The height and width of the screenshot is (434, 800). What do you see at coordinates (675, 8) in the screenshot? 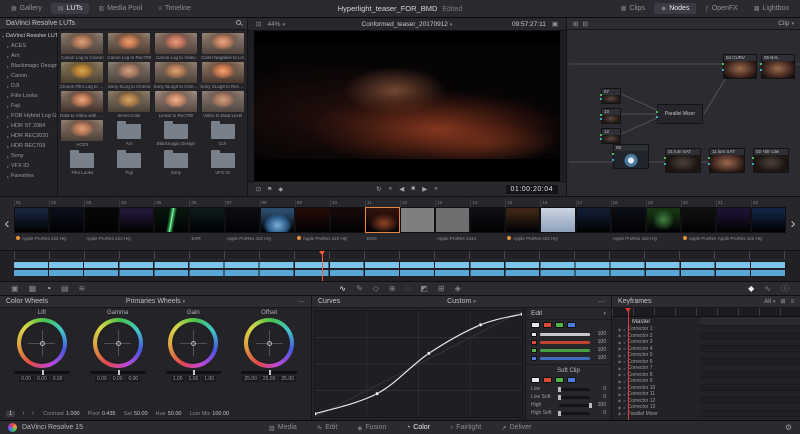
I see `panel-tab-nodes: ◉ Nodes` at bounding box center [675, 8].